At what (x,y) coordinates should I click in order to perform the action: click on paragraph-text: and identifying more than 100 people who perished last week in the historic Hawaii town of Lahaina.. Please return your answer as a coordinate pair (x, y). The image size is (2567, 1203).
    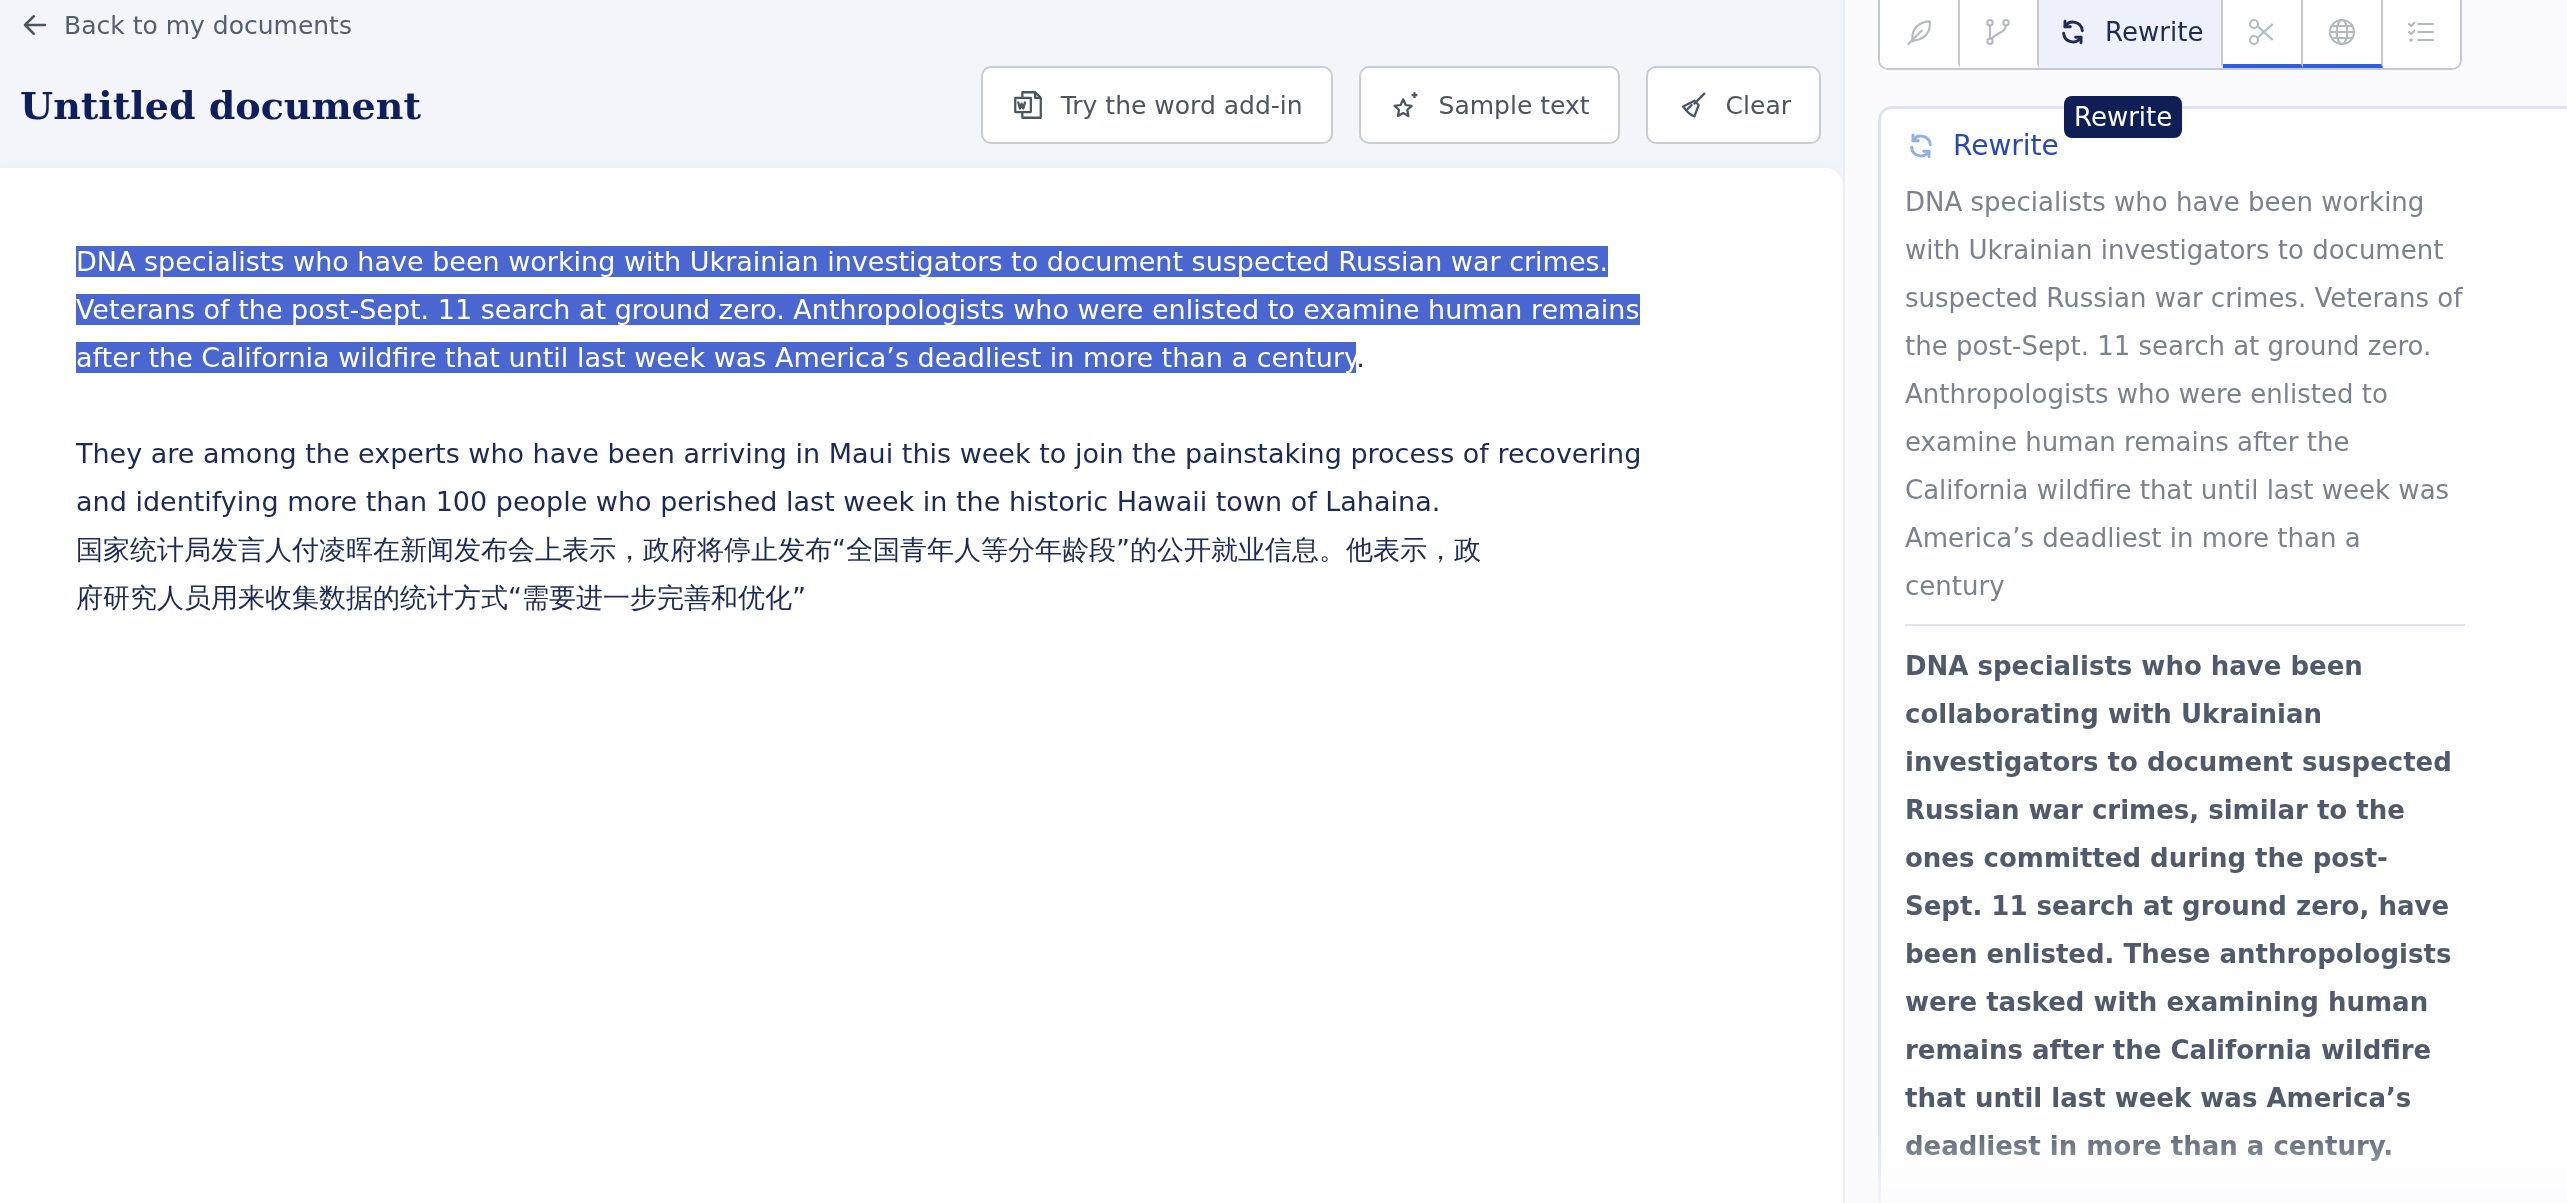
    Looking at the image, I should click on (758, 501).